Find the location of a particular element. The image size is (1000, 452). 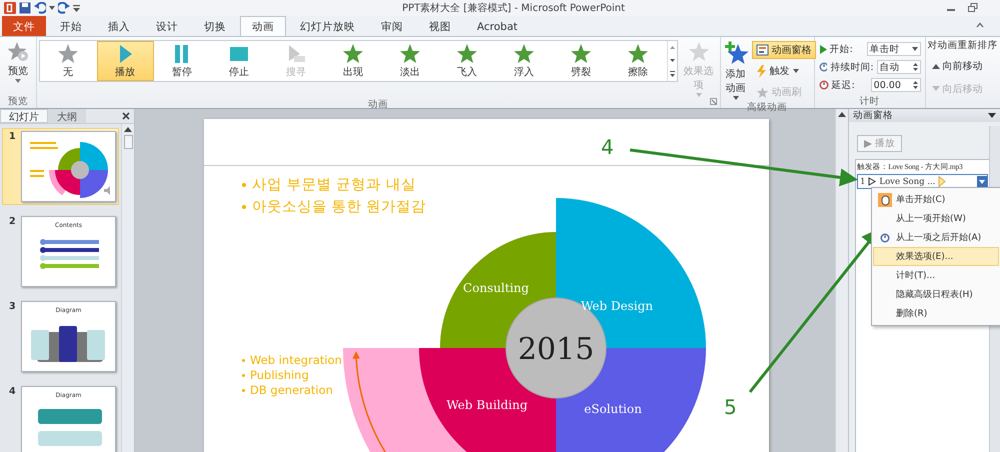

customize-toolbar-icon is located at coordinates (77, 8).